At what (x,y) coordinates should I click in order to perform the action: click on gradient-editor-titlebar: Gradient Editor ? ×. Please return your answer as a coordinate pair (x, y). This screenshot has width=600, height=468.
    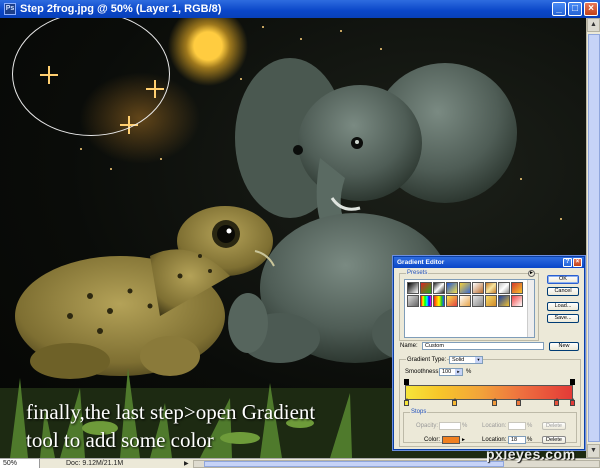
    Looking at the image, I should click on (489, 262).